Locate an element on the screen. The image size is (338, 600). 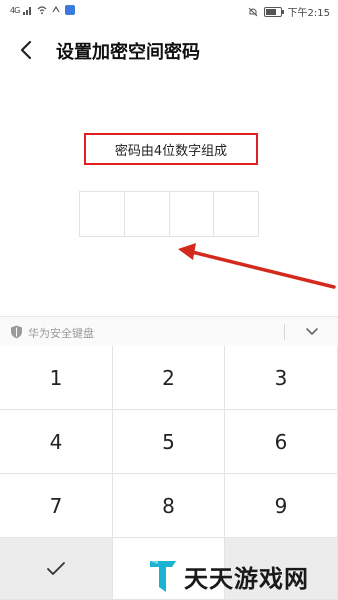
site-watermark: 天天游戏网 is located at coordinates (228, 576).